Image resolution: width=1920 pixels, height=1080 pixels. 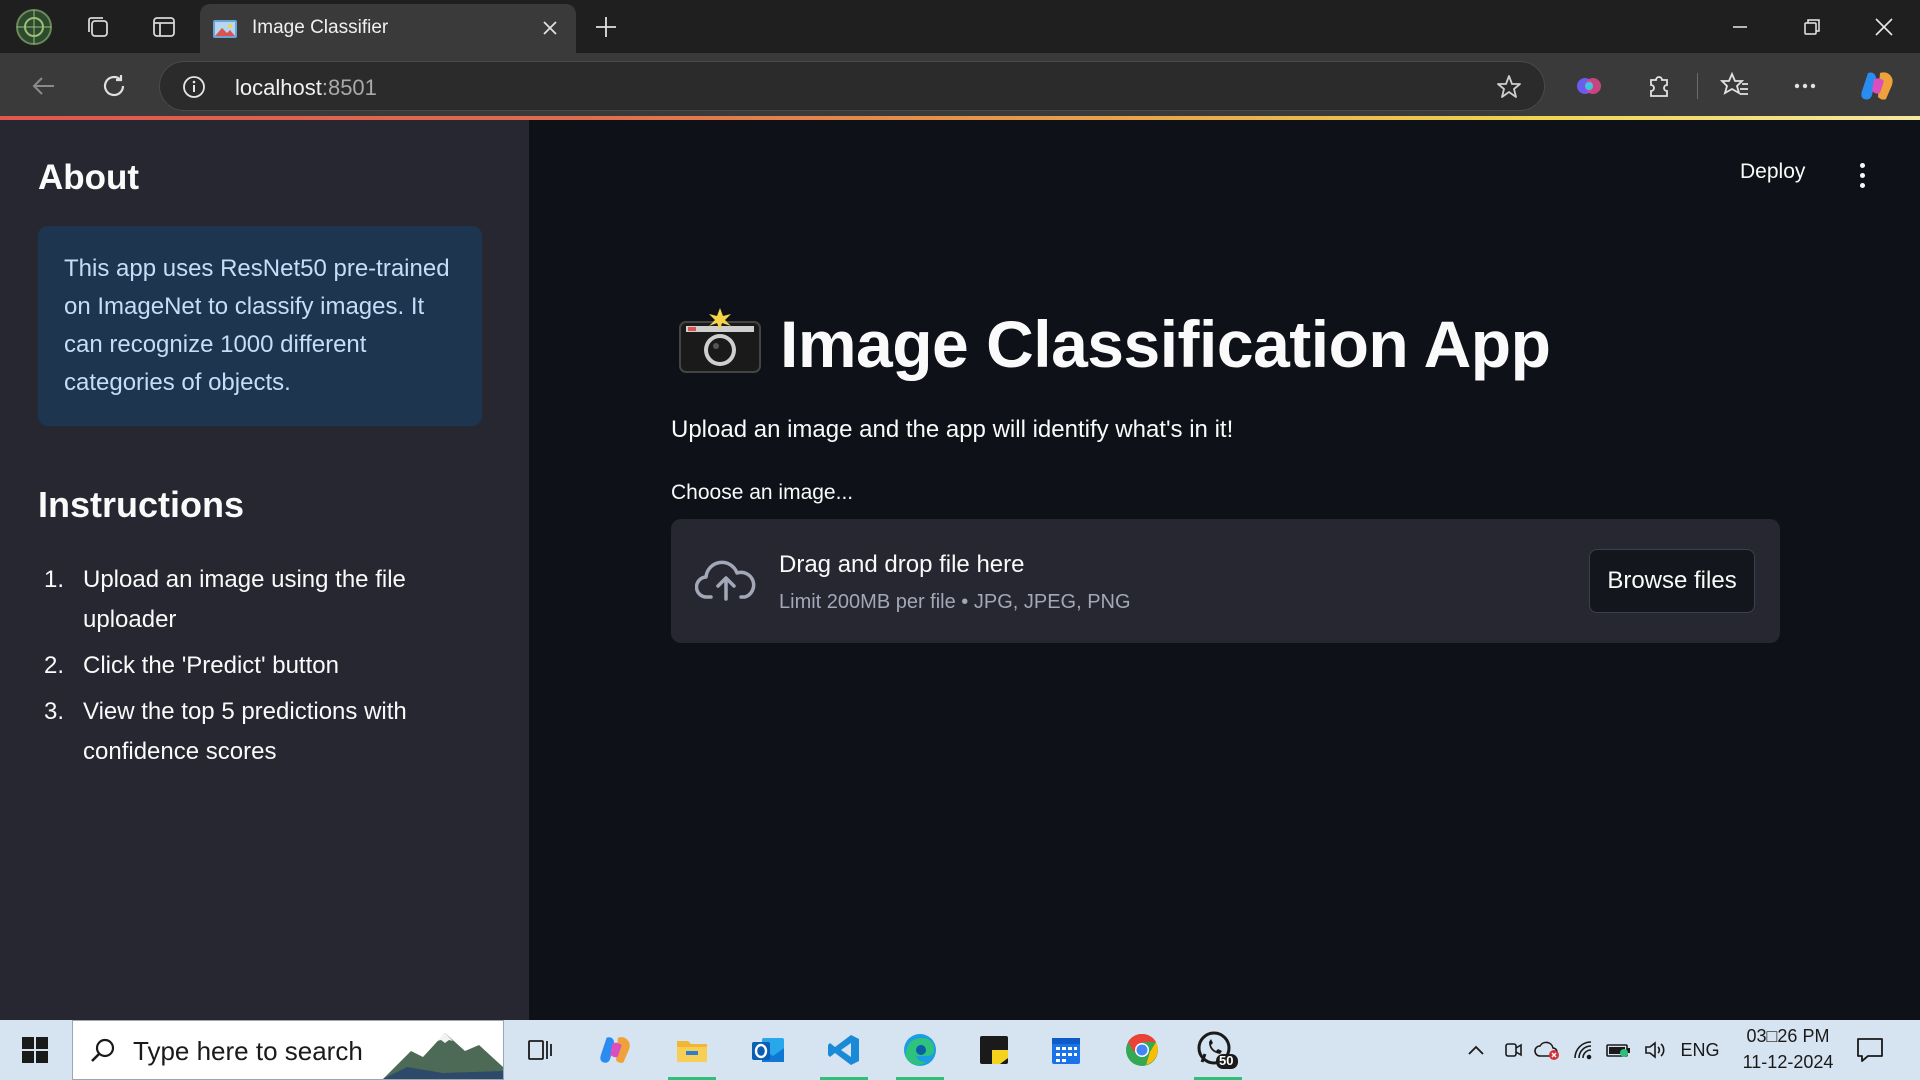 I want to click on clock-time: 03□26 PM, so click(x=1788, y=1036).